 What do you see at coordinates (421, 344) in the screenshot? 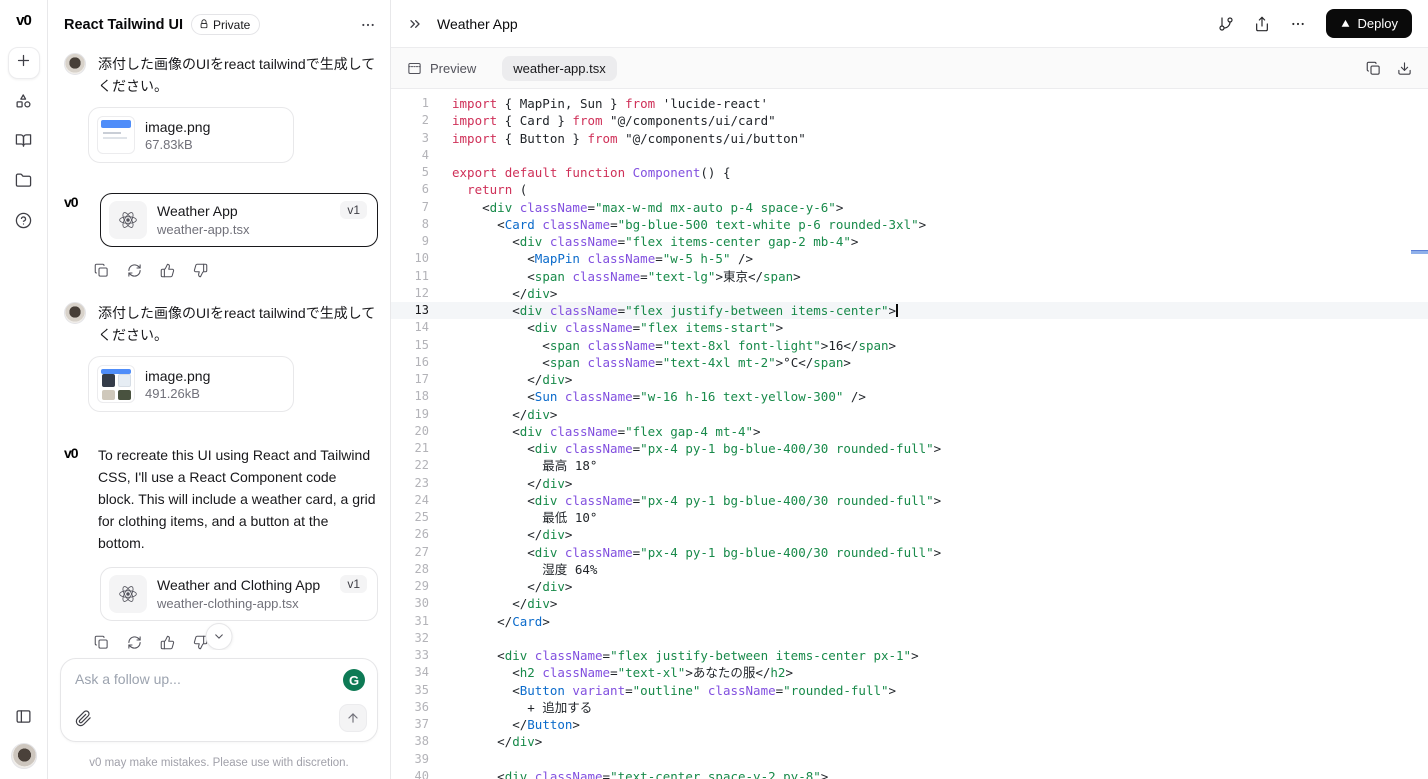
I see `line-number: 15` at bounding box center [421, 344].